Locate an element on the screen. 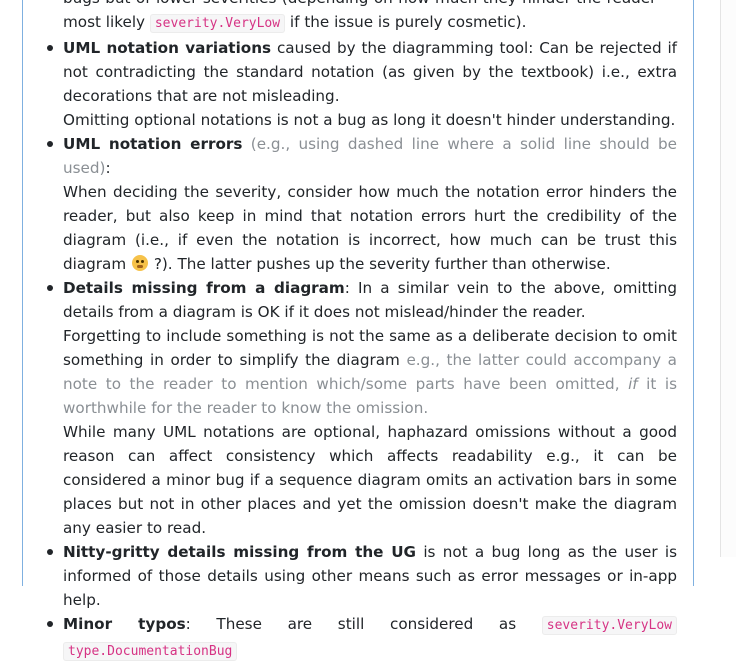  item-title: Nitty-gritty details missing from the UG is located at coordinates (240, 552).